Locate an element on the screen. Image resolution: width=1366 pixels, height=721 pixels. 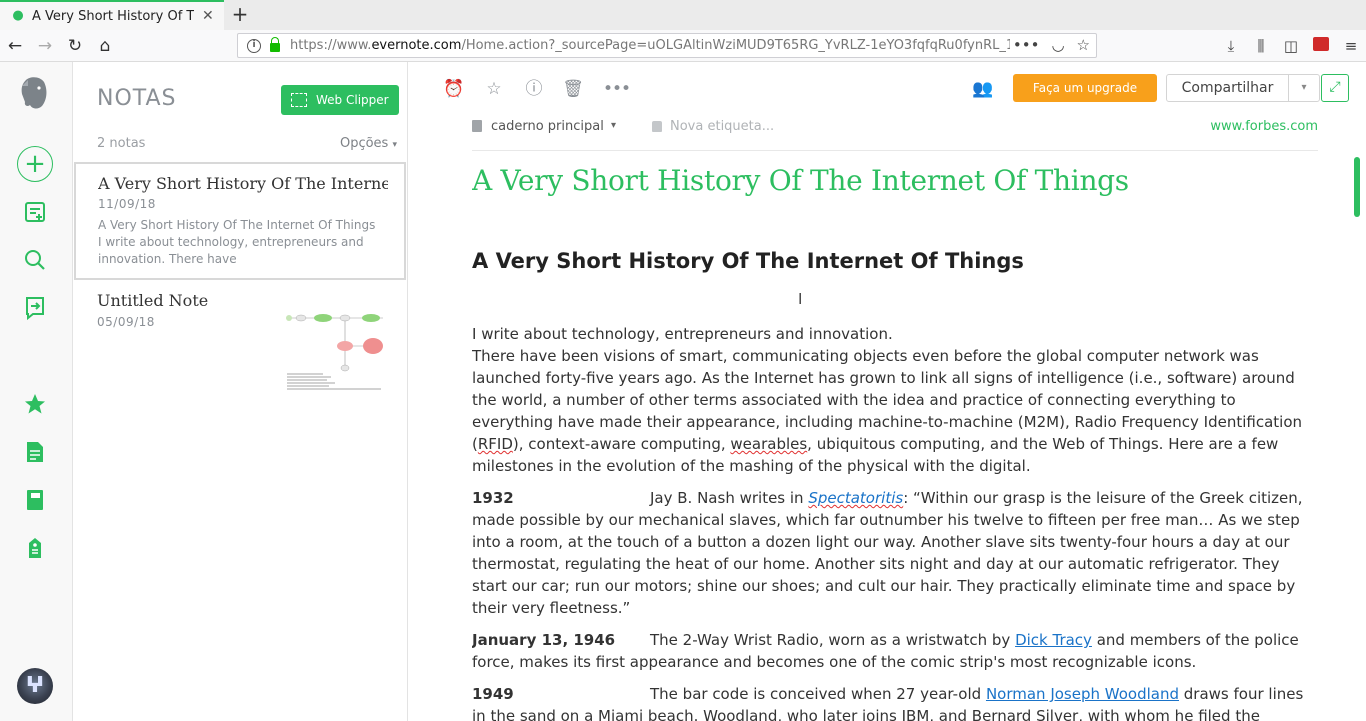
star-icon: ☆ is located at coordinates (494, 89).